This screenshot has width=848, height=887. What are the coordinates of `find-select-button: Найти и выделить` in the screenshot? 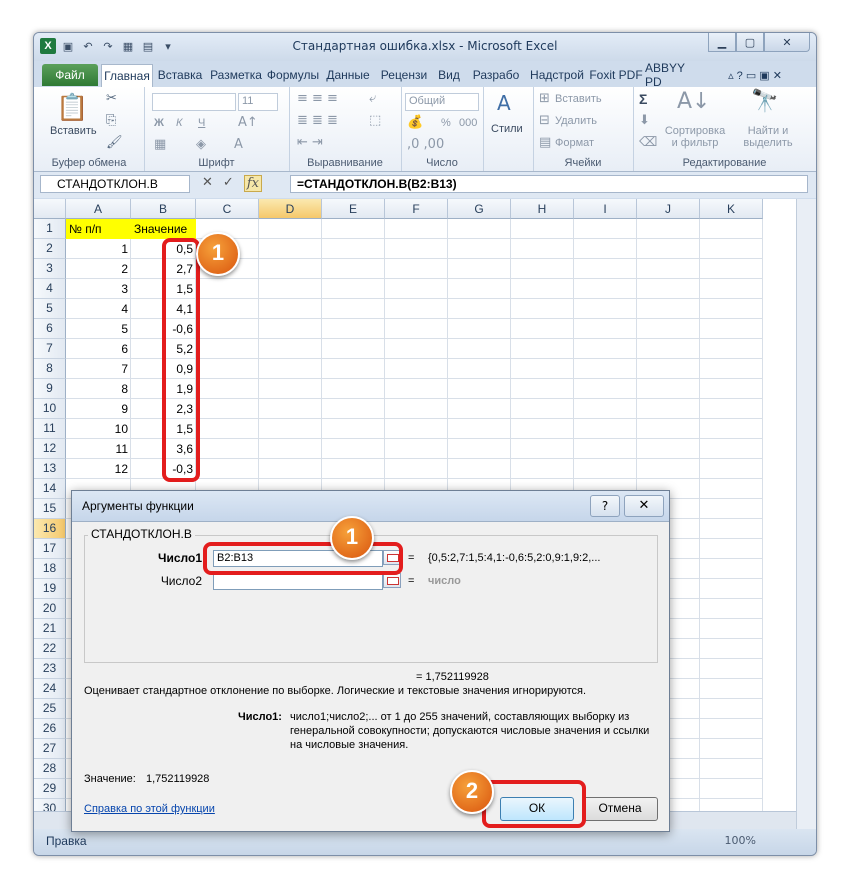 It's located at (768, 137).